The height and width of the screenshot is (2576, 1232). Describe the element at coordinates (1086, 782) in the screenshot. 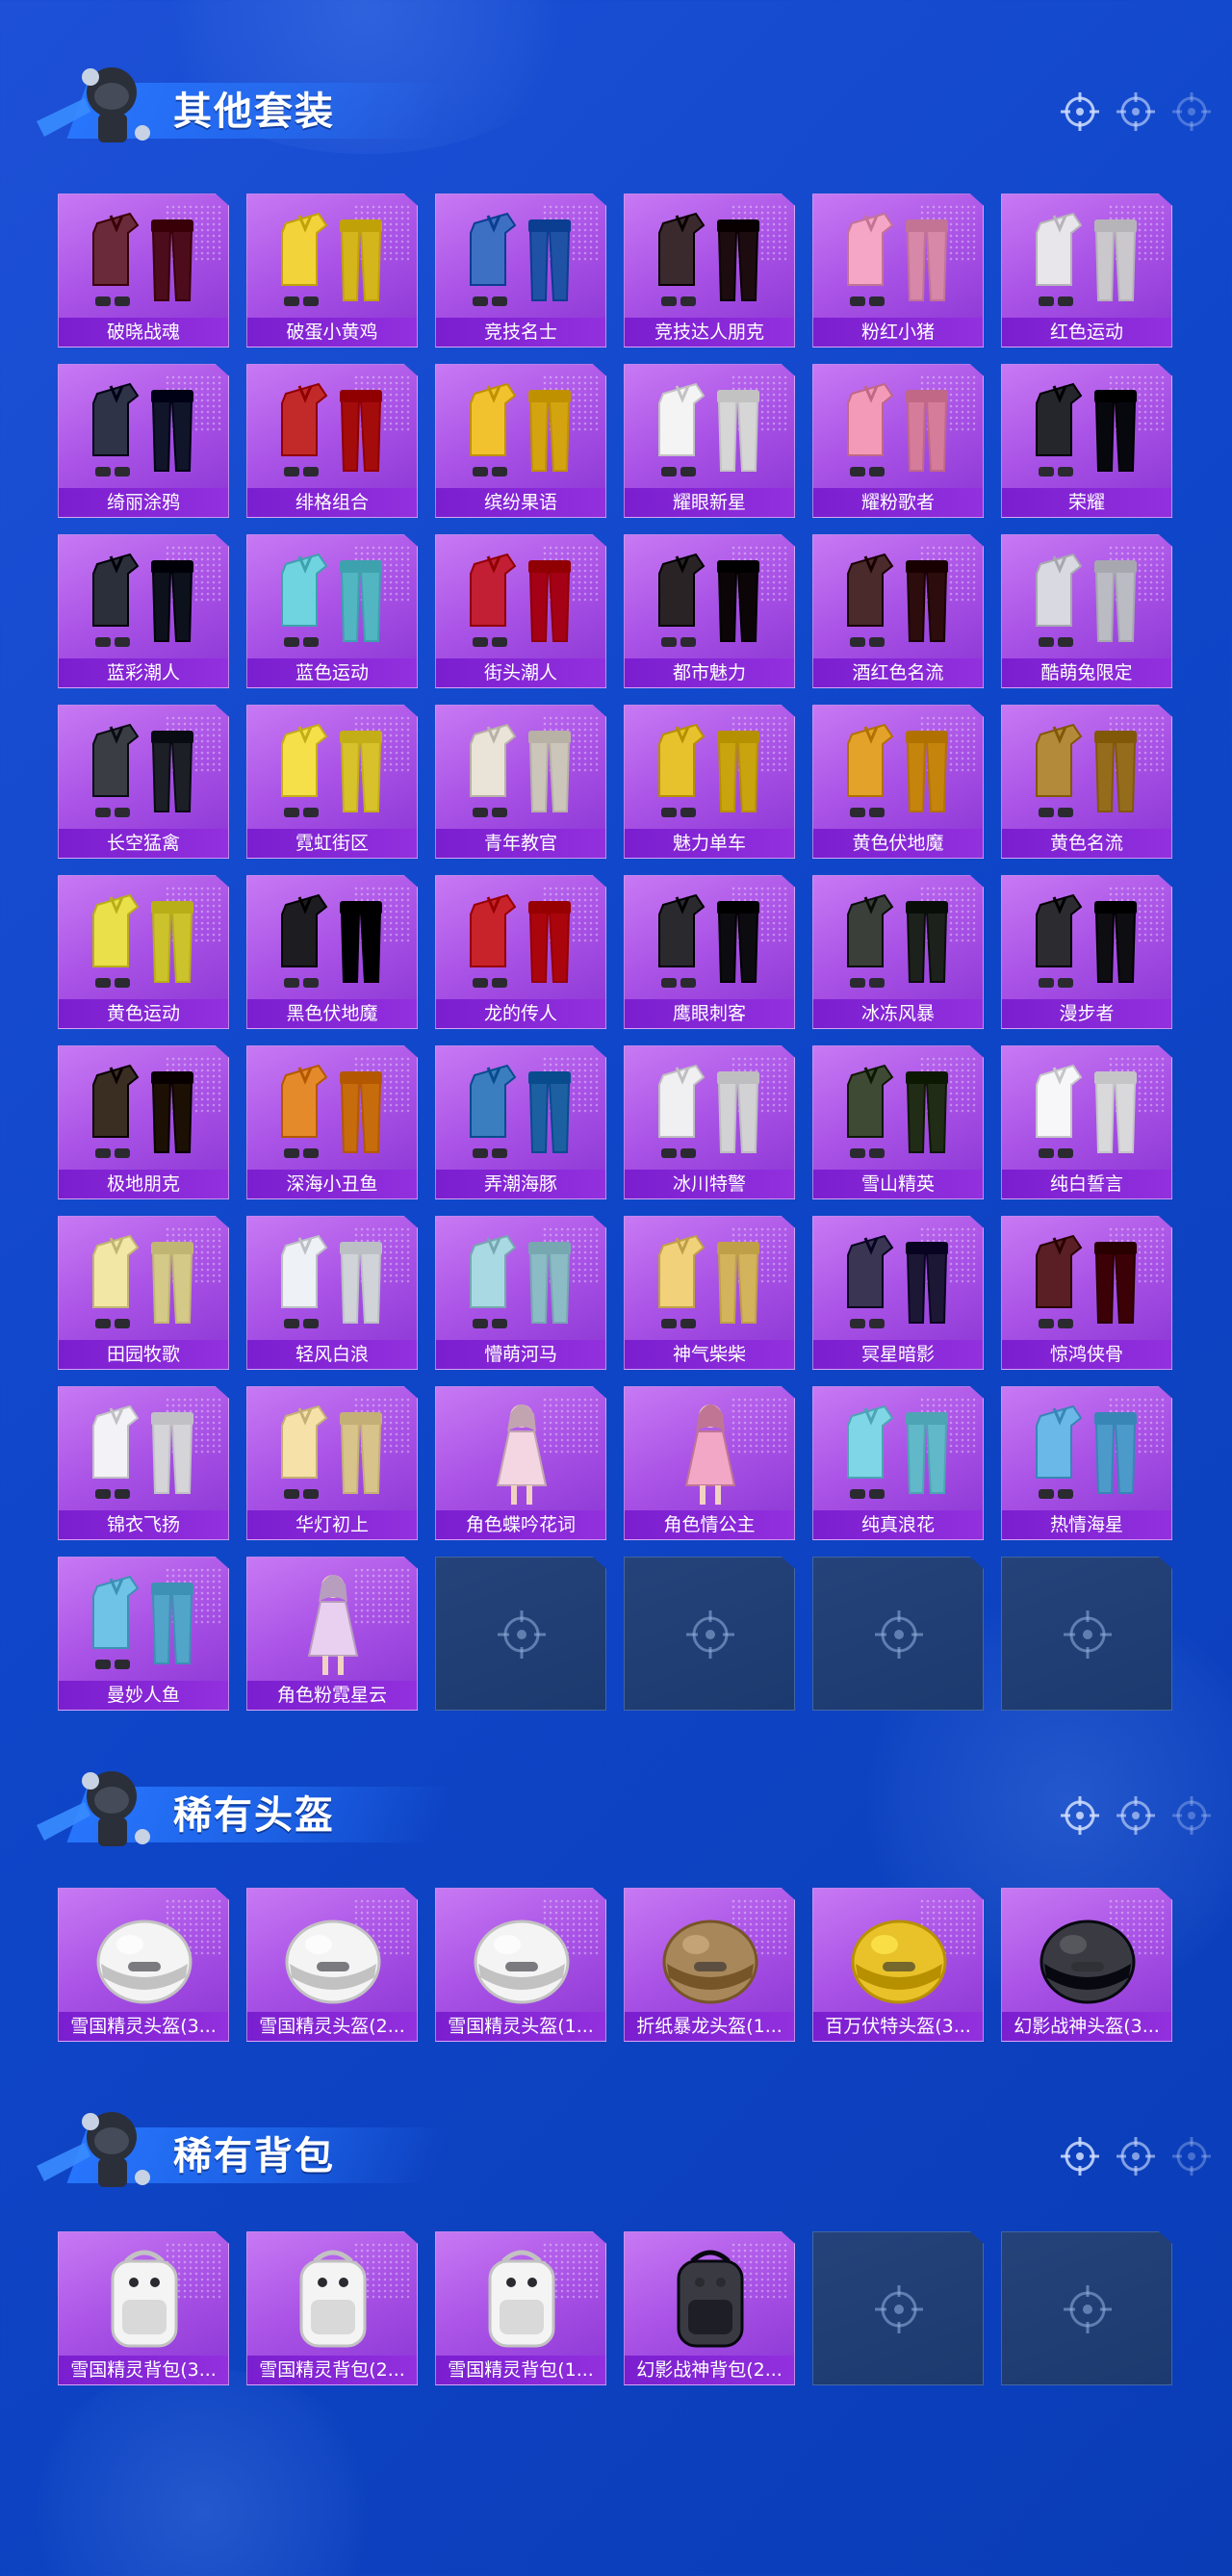

I see `item-card: 黄色名流` at that location.